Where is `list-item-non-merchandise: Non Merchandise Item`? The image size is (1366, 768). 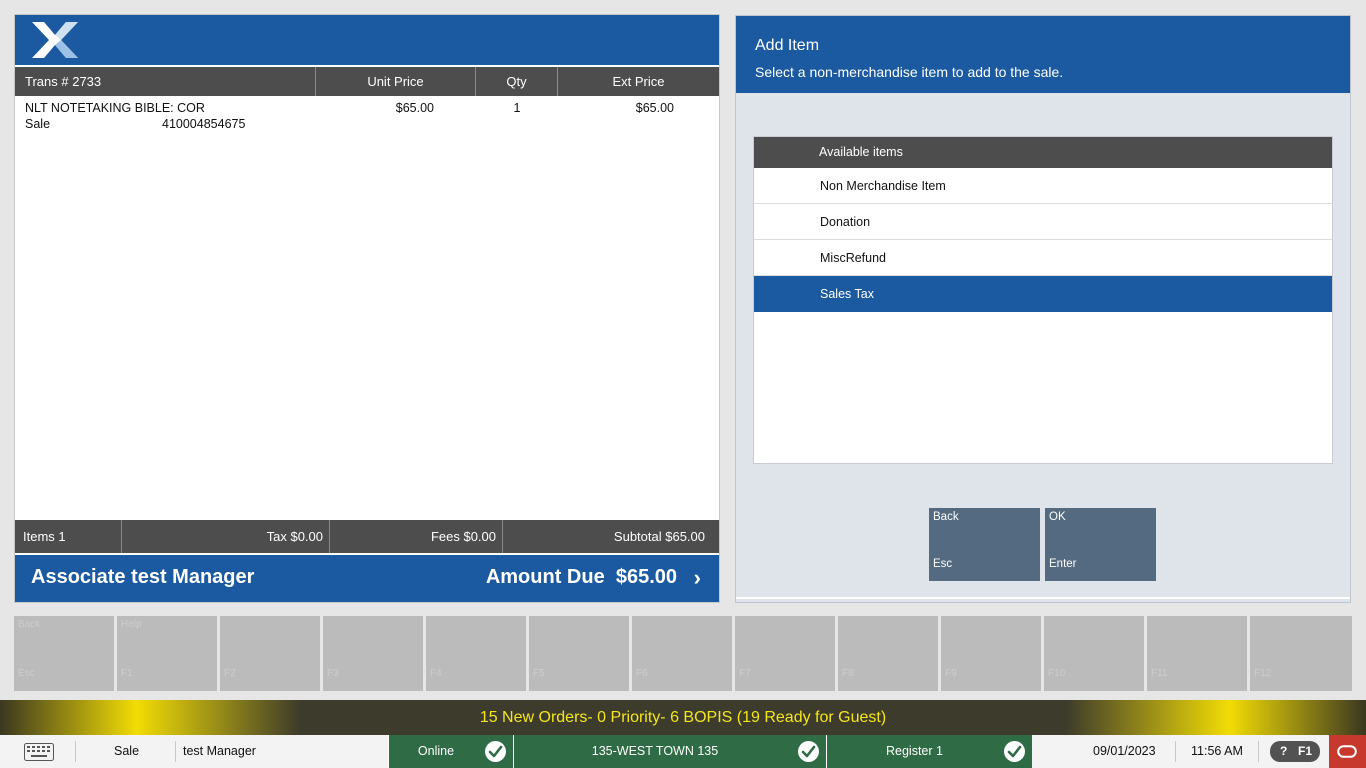
list-item-non-merchandise: Non Merchandise Item is located at coordinates (1043, 186).